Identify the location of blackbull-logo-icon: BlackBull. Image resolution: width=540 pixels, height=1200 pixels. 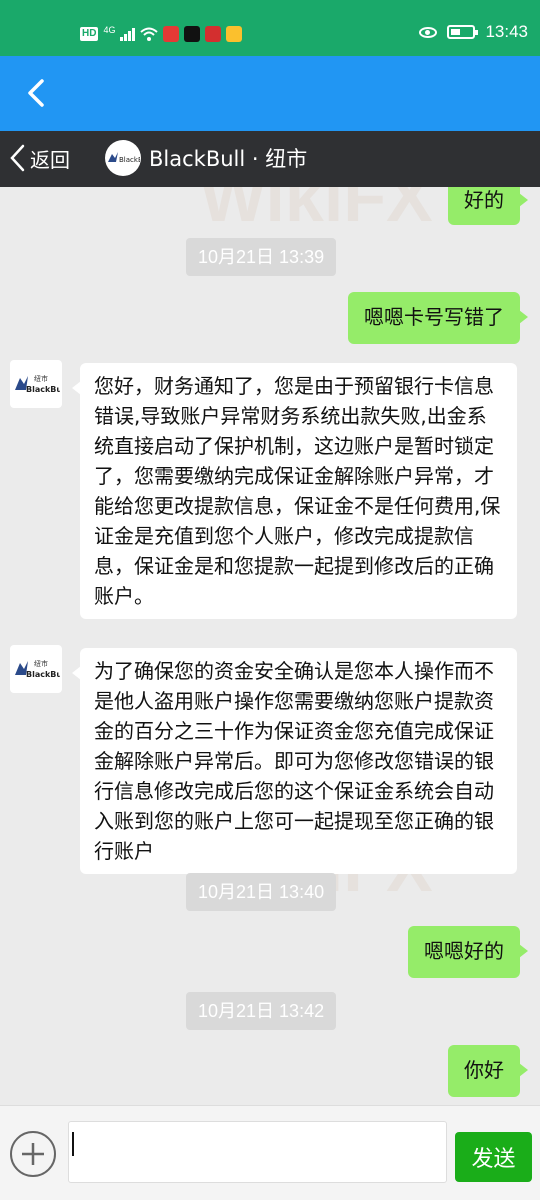
(124, 158).